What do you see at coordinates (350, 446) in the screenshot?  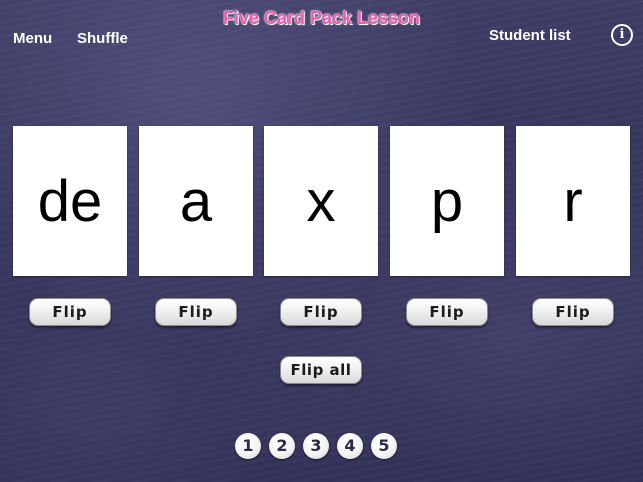 I see `page-4-button: 4` at bounding box center [350, 446].